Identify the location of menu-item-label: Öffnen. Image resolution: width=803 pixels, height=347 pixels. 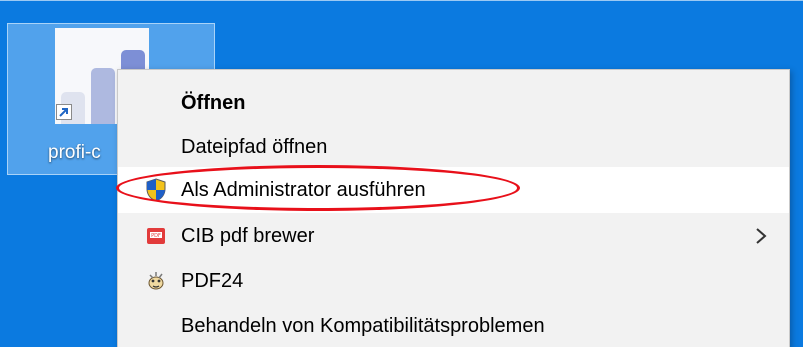
(213, 102).